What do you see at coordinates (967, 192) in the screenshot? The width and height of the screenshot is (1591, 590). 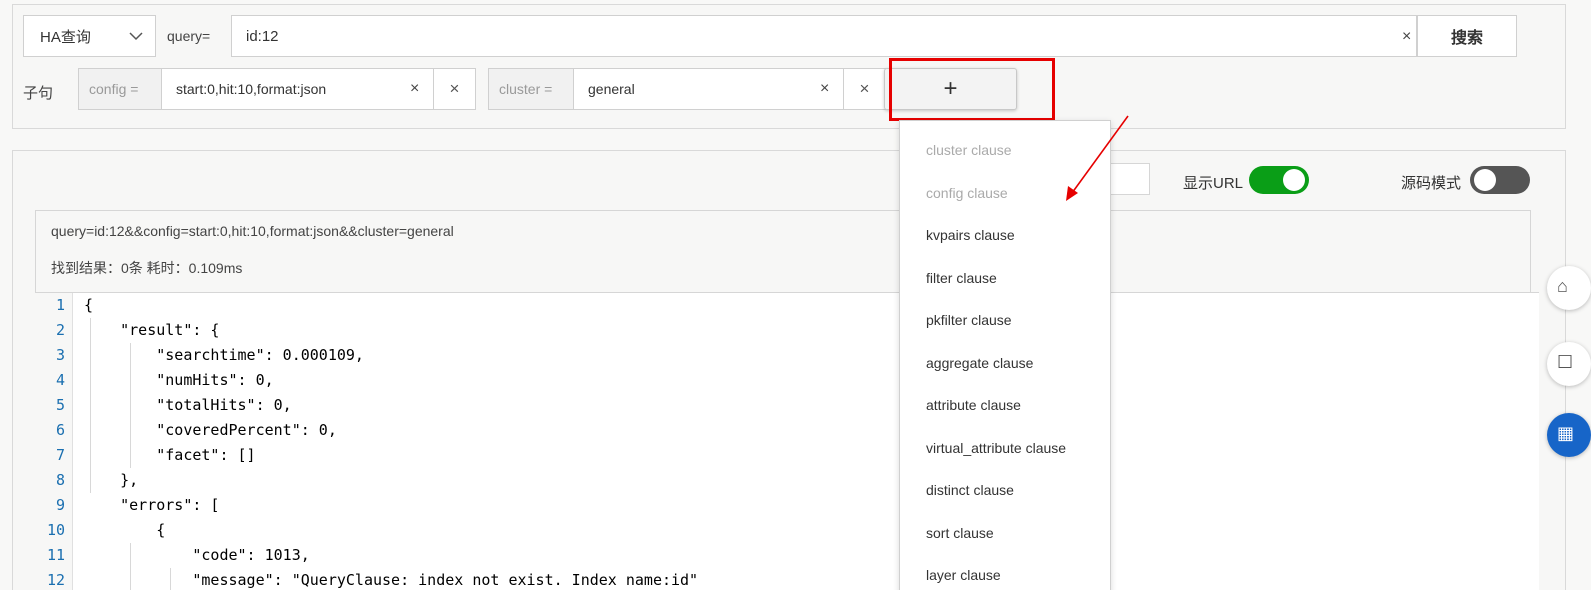 I see `dropdown-item: config clause` at bounding box center [967, 192].